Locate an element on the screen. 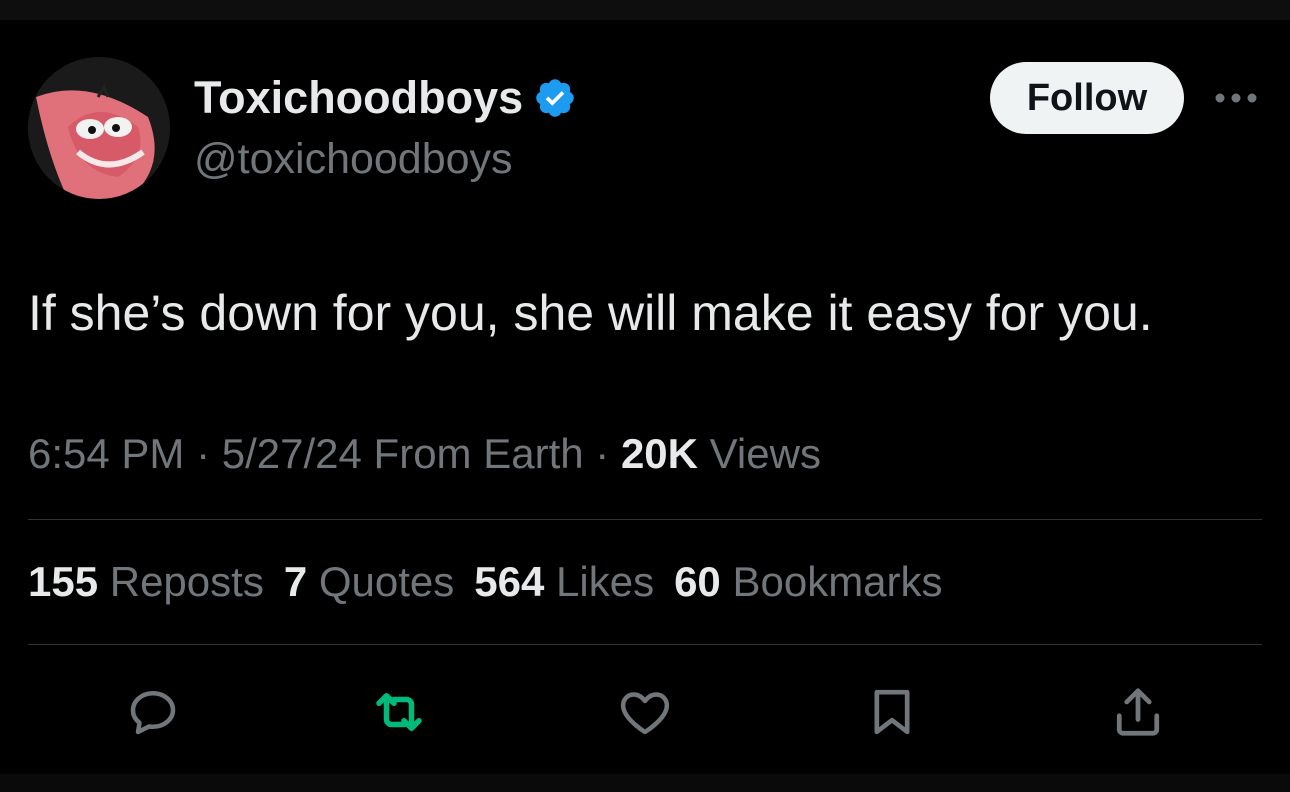  share-button is located at coordinates (1138, 712).